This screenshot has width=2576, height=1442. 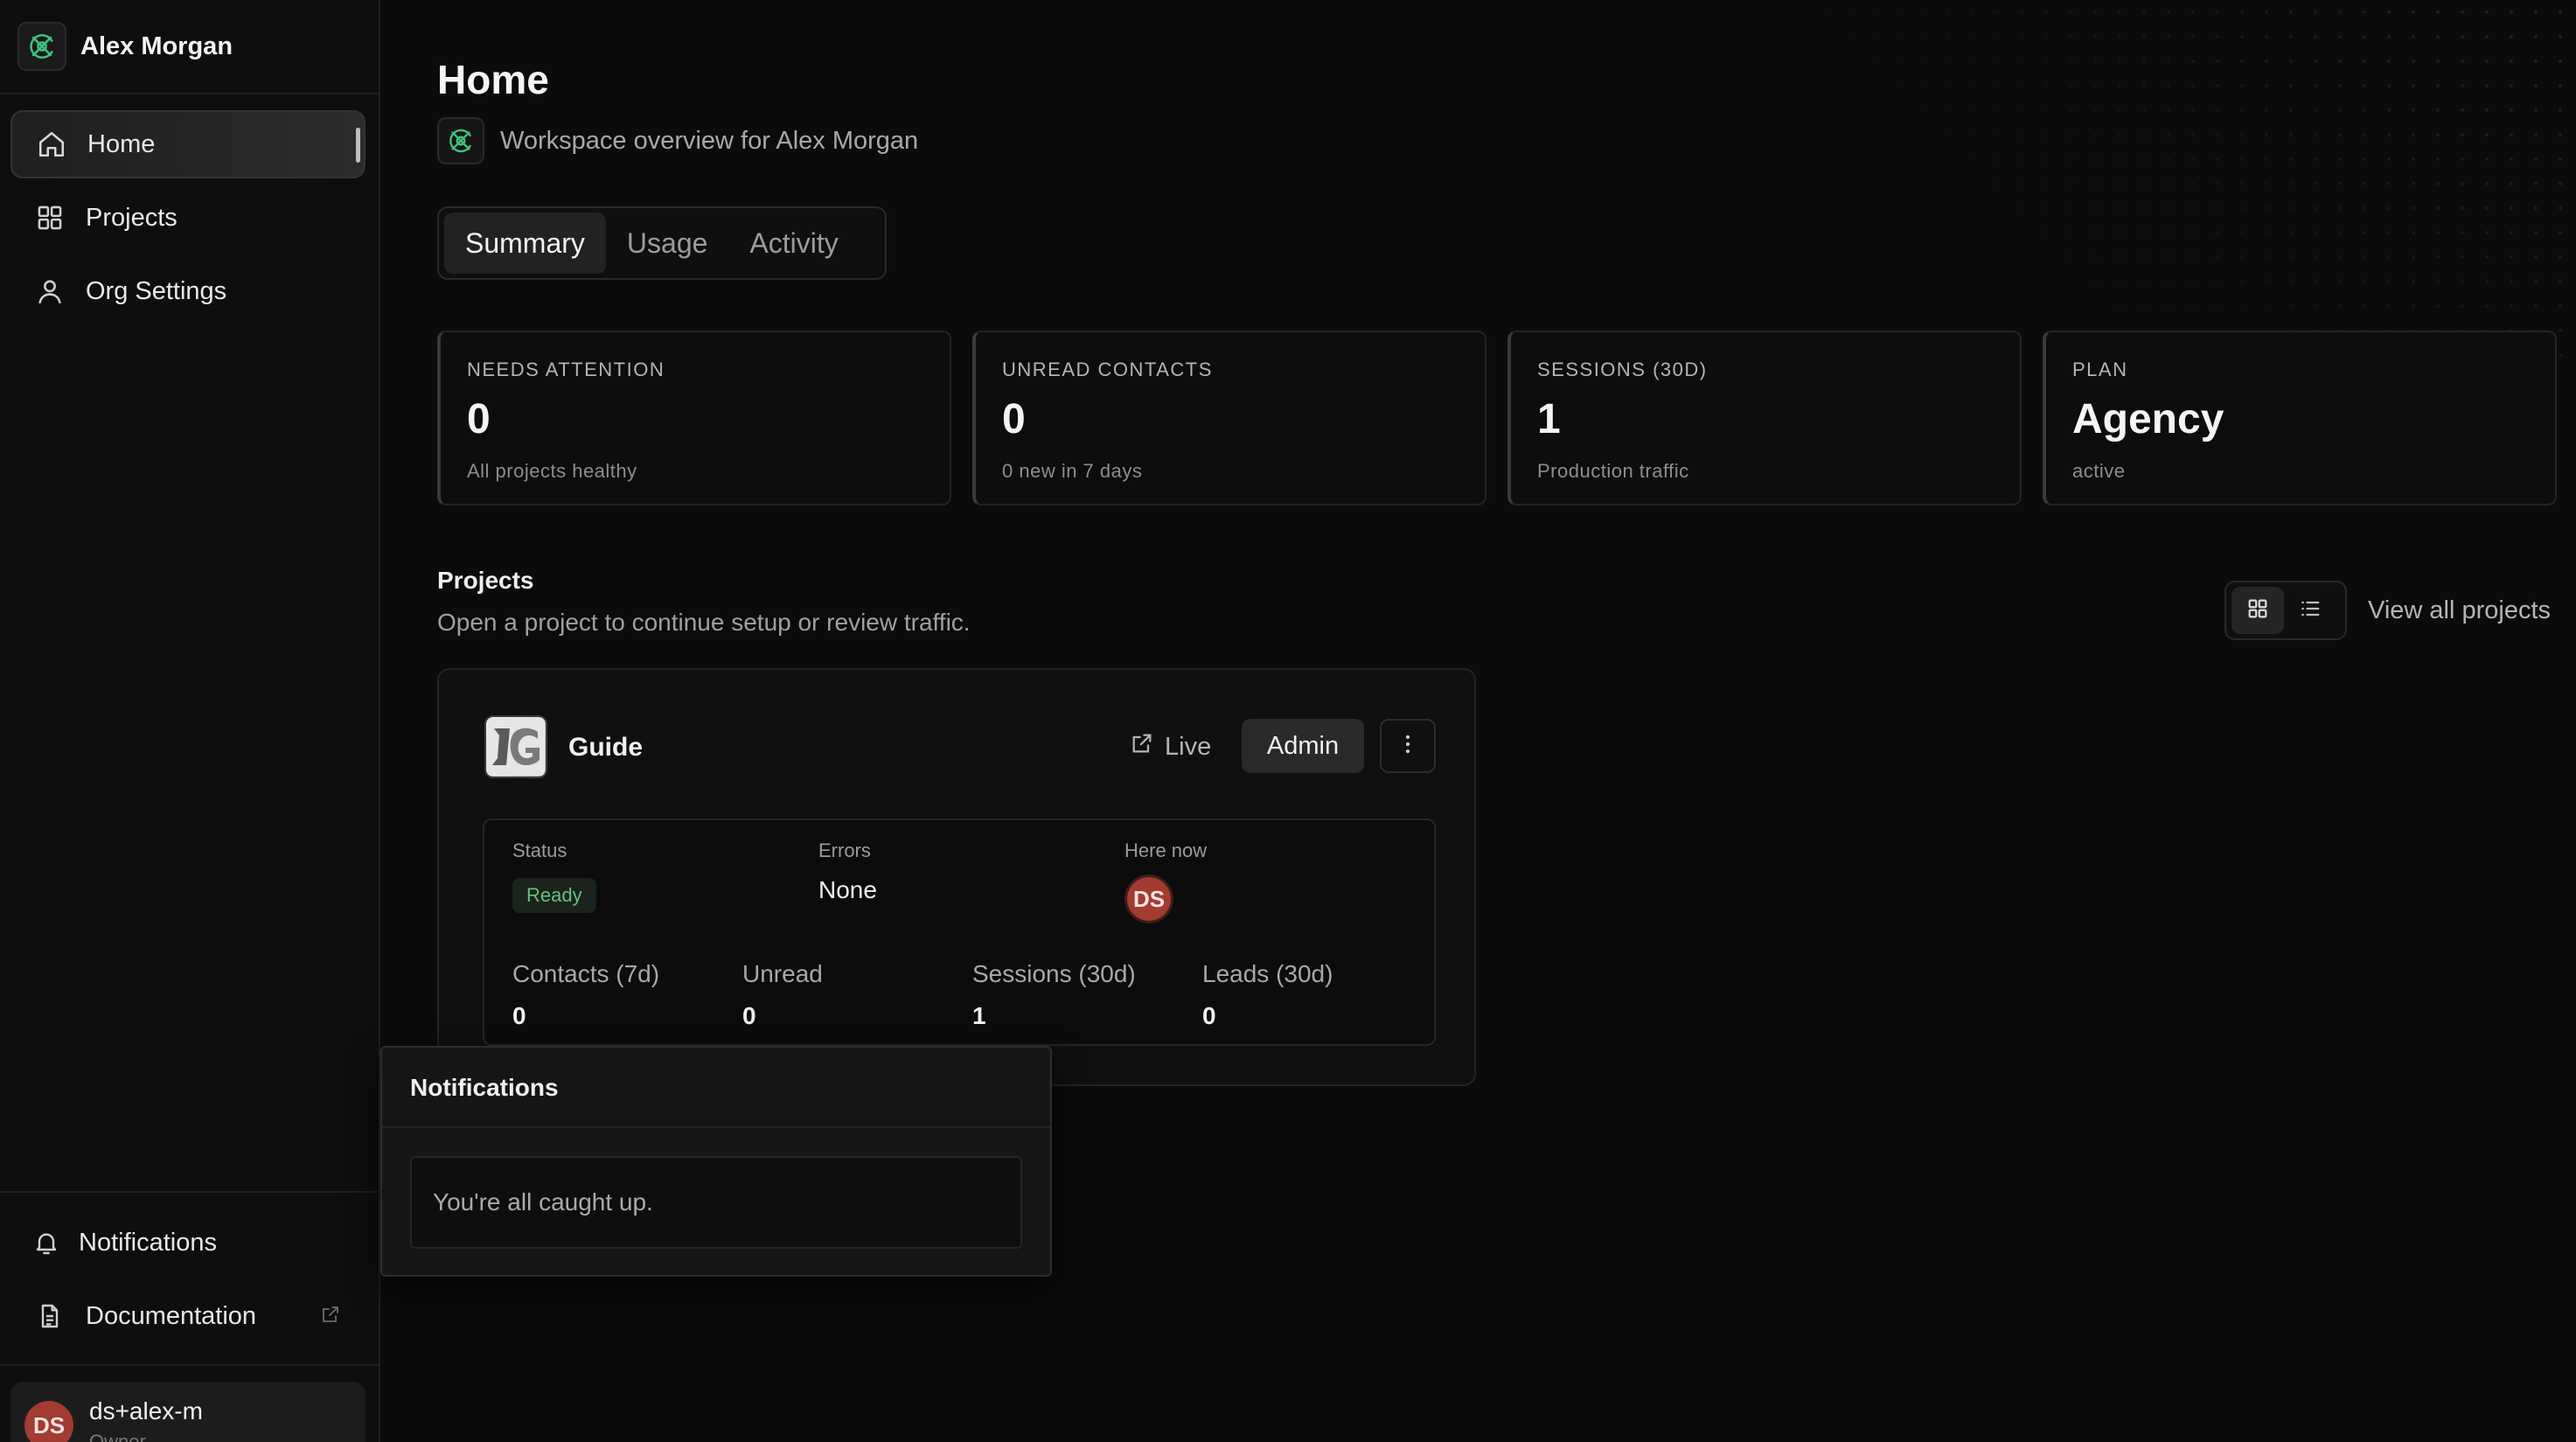 What do you see at coordinates (2182, 183) in the screenshot?
I see `dot-pattern-background` at bounding box center [2182, 183].